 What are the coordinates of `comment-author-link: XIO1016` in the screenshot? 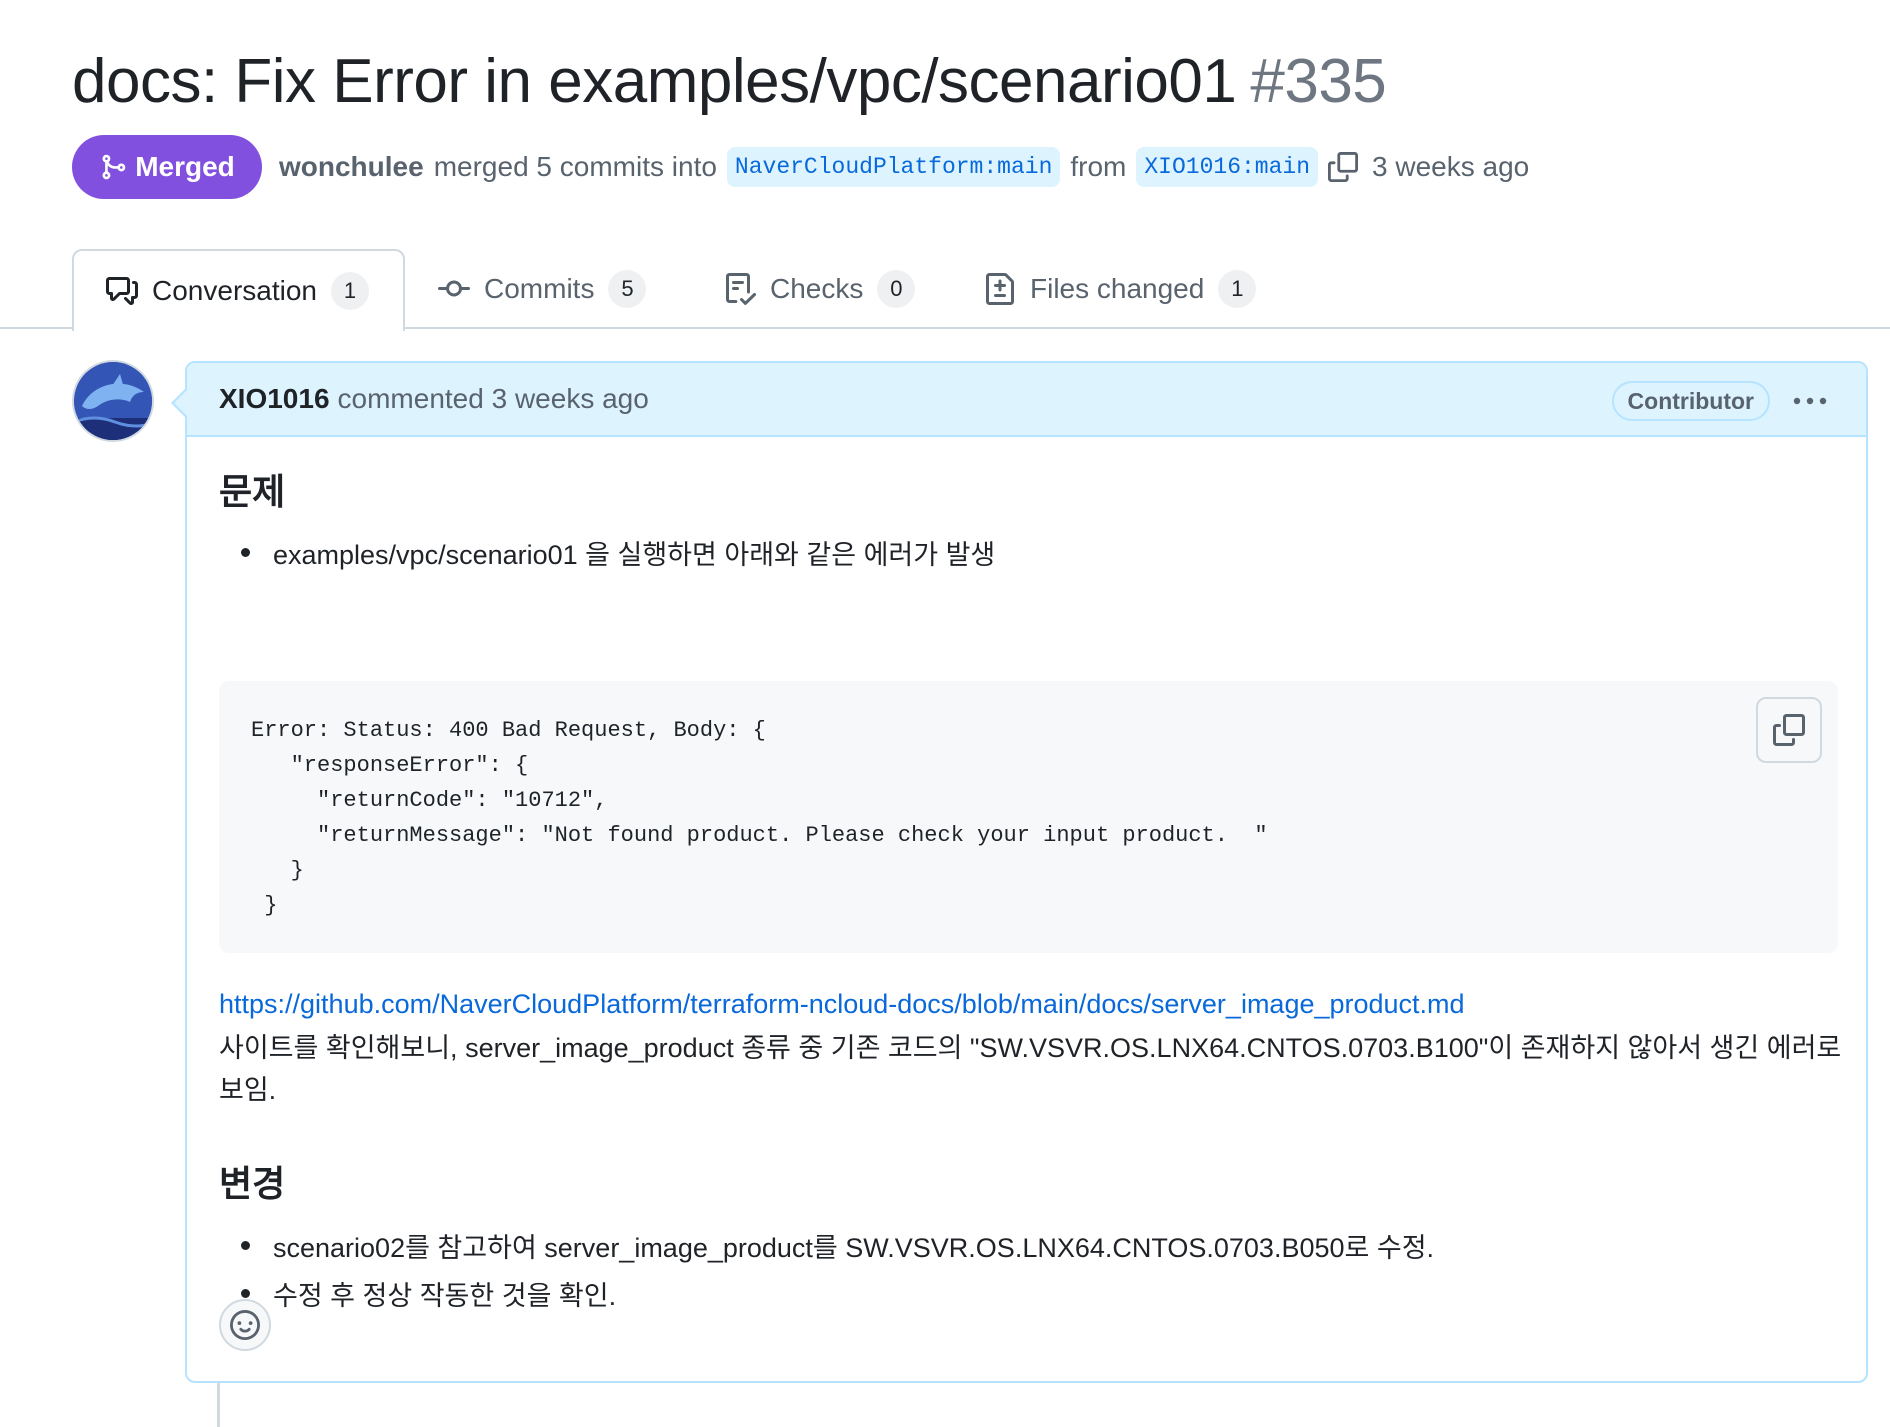 It's located at (274, 399).